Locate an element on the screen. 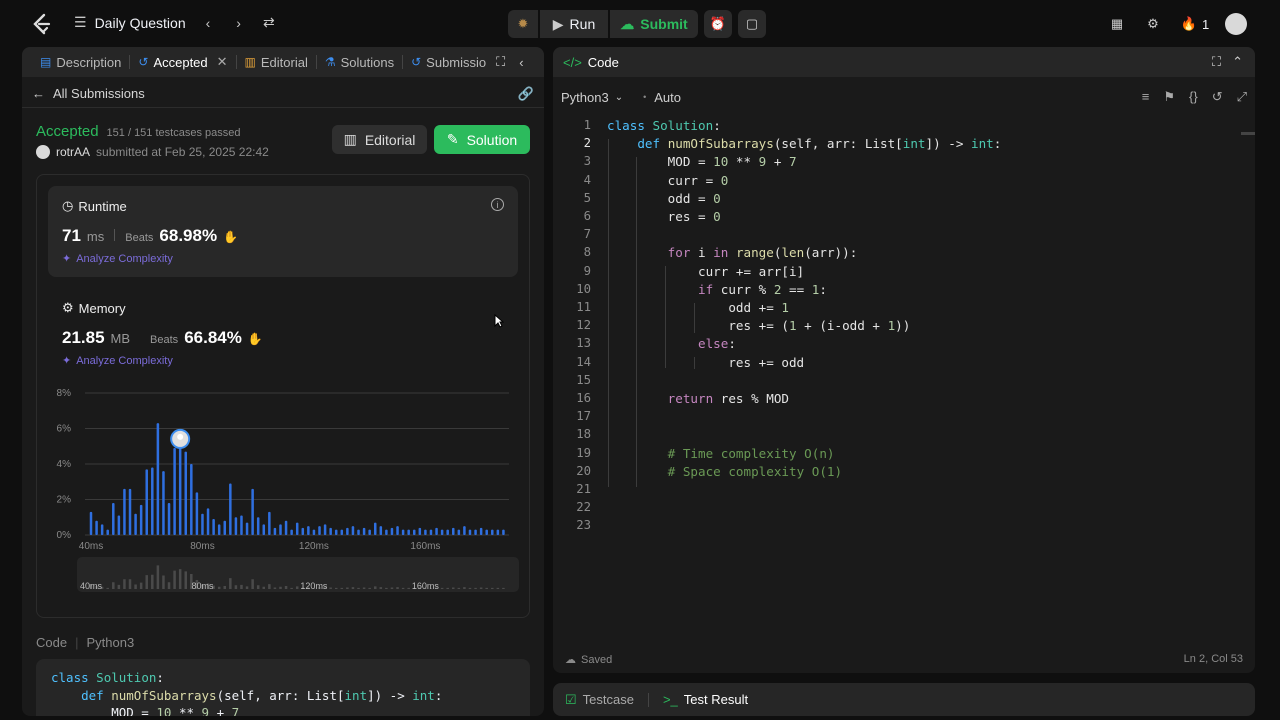 This screenshot has width=1280, height=720. next-problem-icon: › is located at coordinates (238, 23).